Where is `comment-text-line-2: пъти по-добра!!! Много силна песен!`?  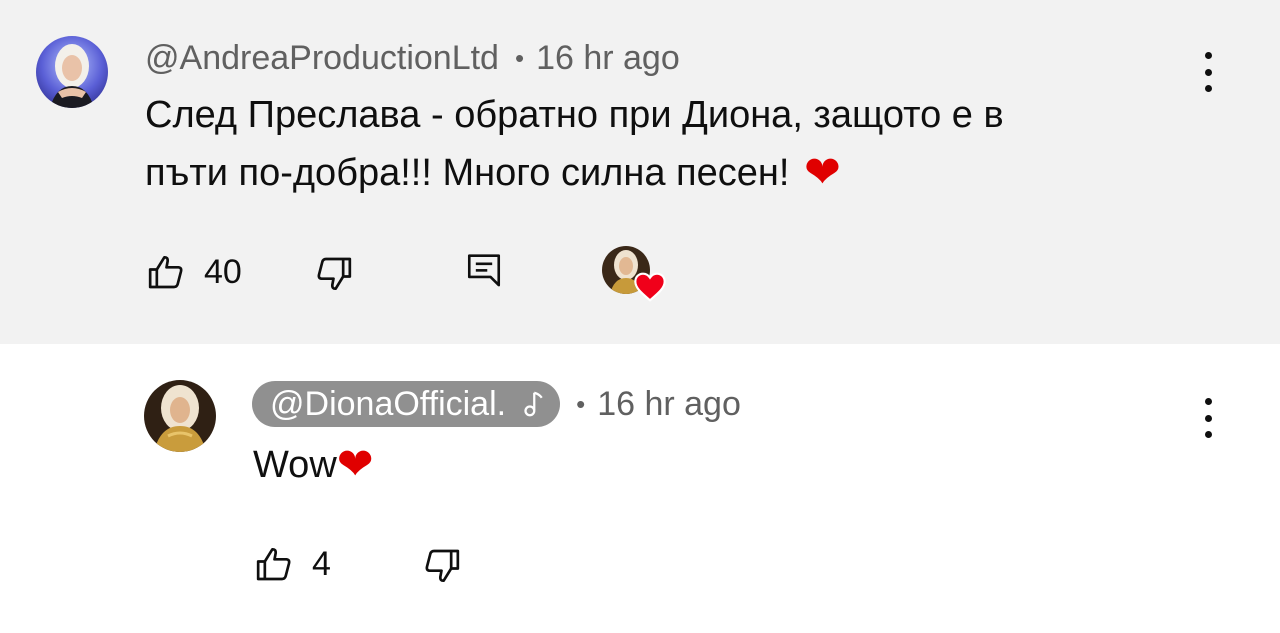 comment-text-line-2: пъти по-добра!!! Много силна песен! is located at coordinates (472, 173).